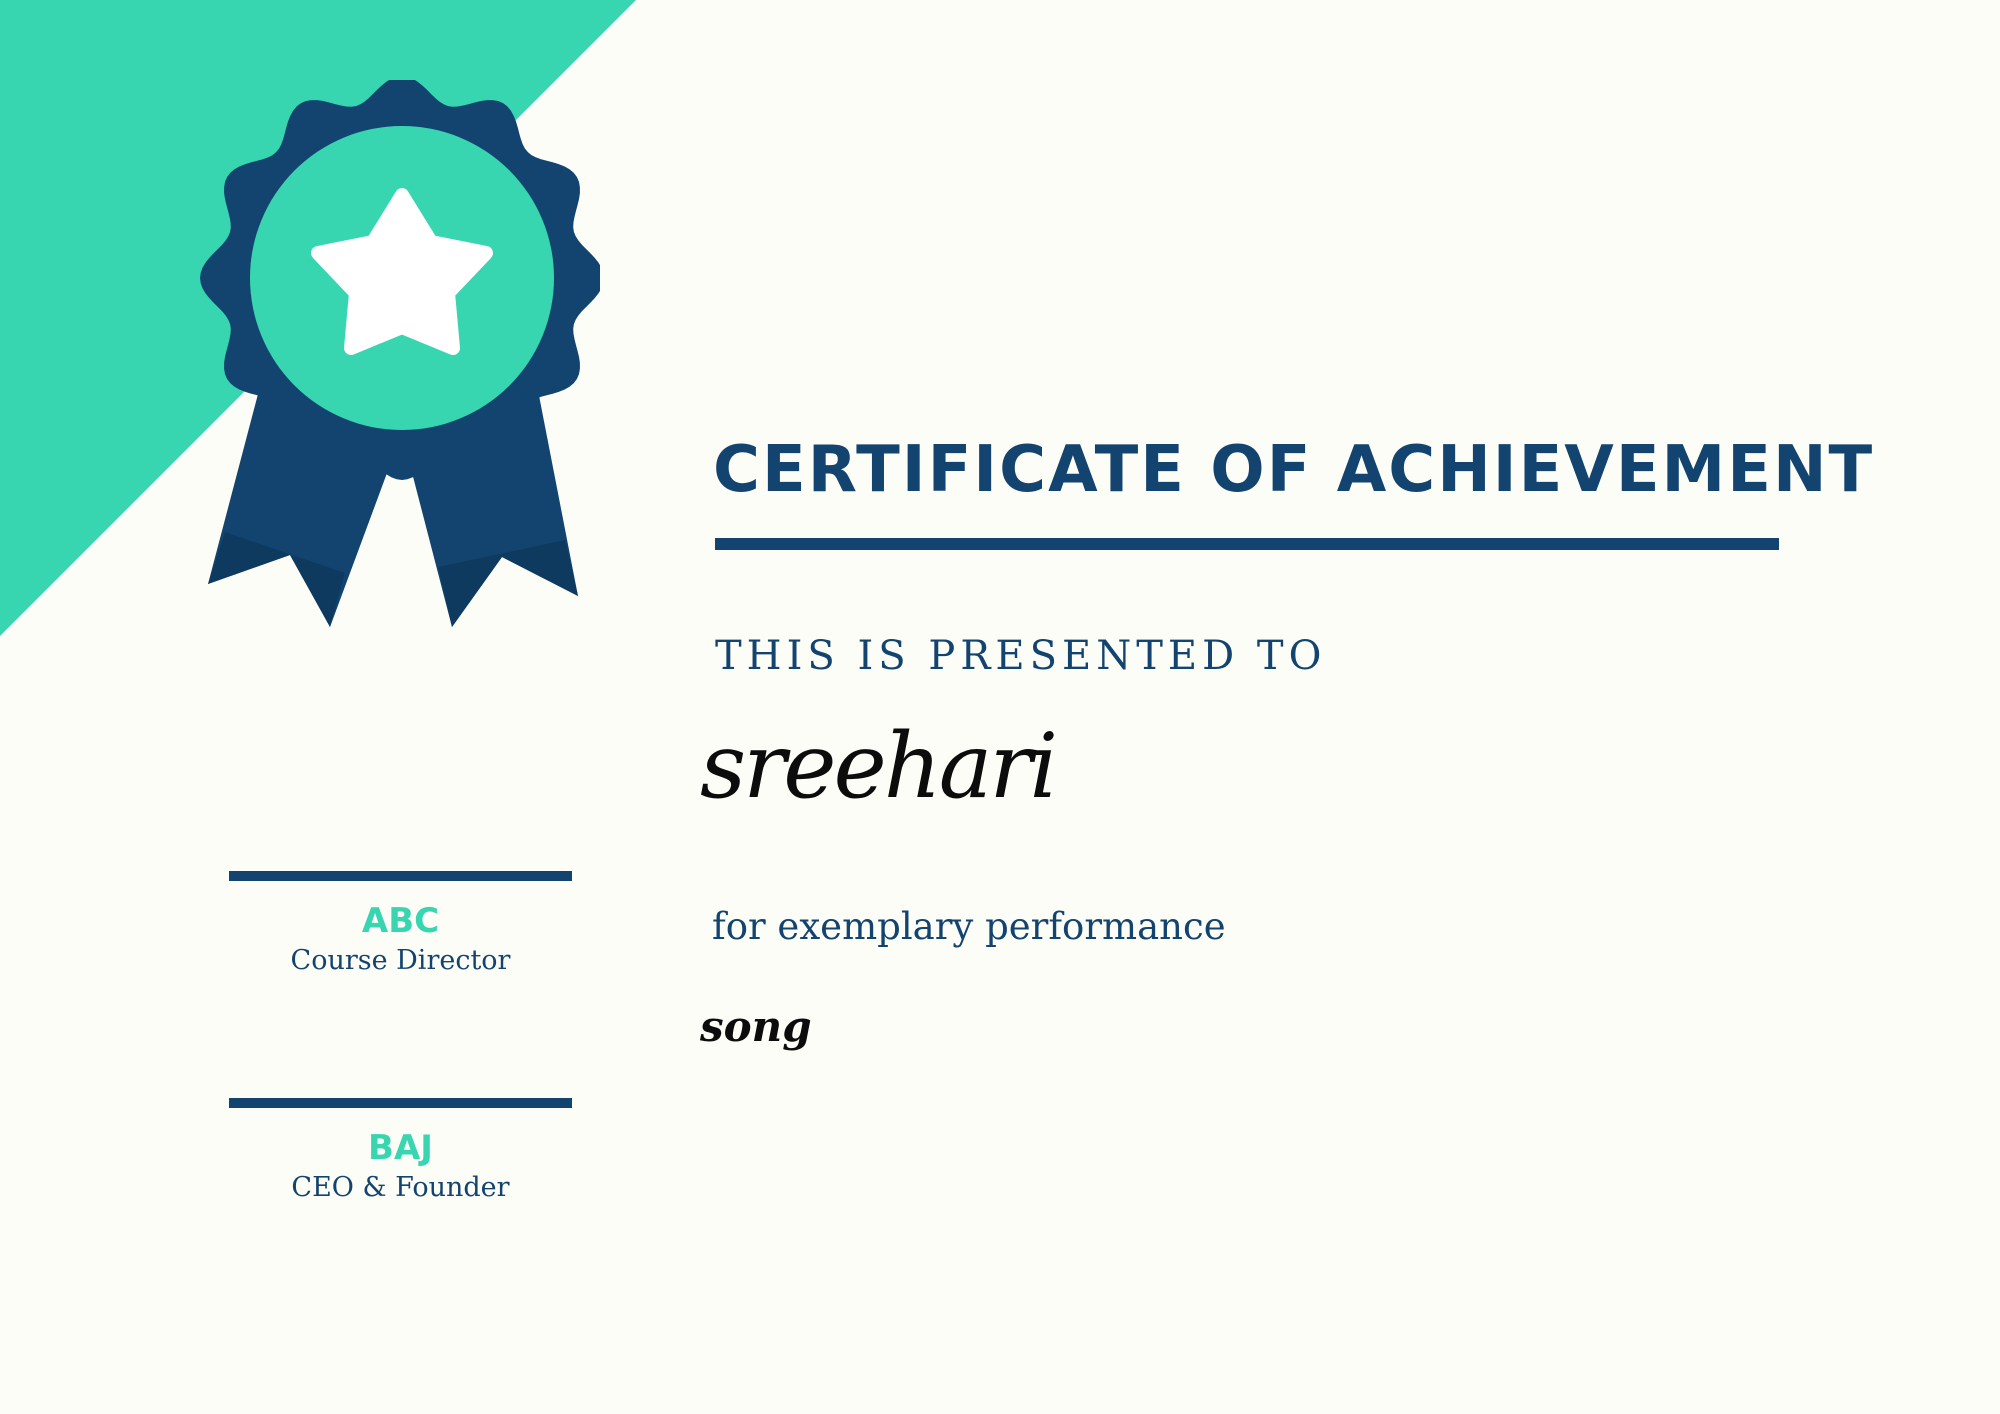 Image resolution: width=2000 pixels, height=1414 pixels. What do you see at coordinates (879, 766) in the screenshot?
I see `recipient-name: sreehari` at bounding box center [879, 766].